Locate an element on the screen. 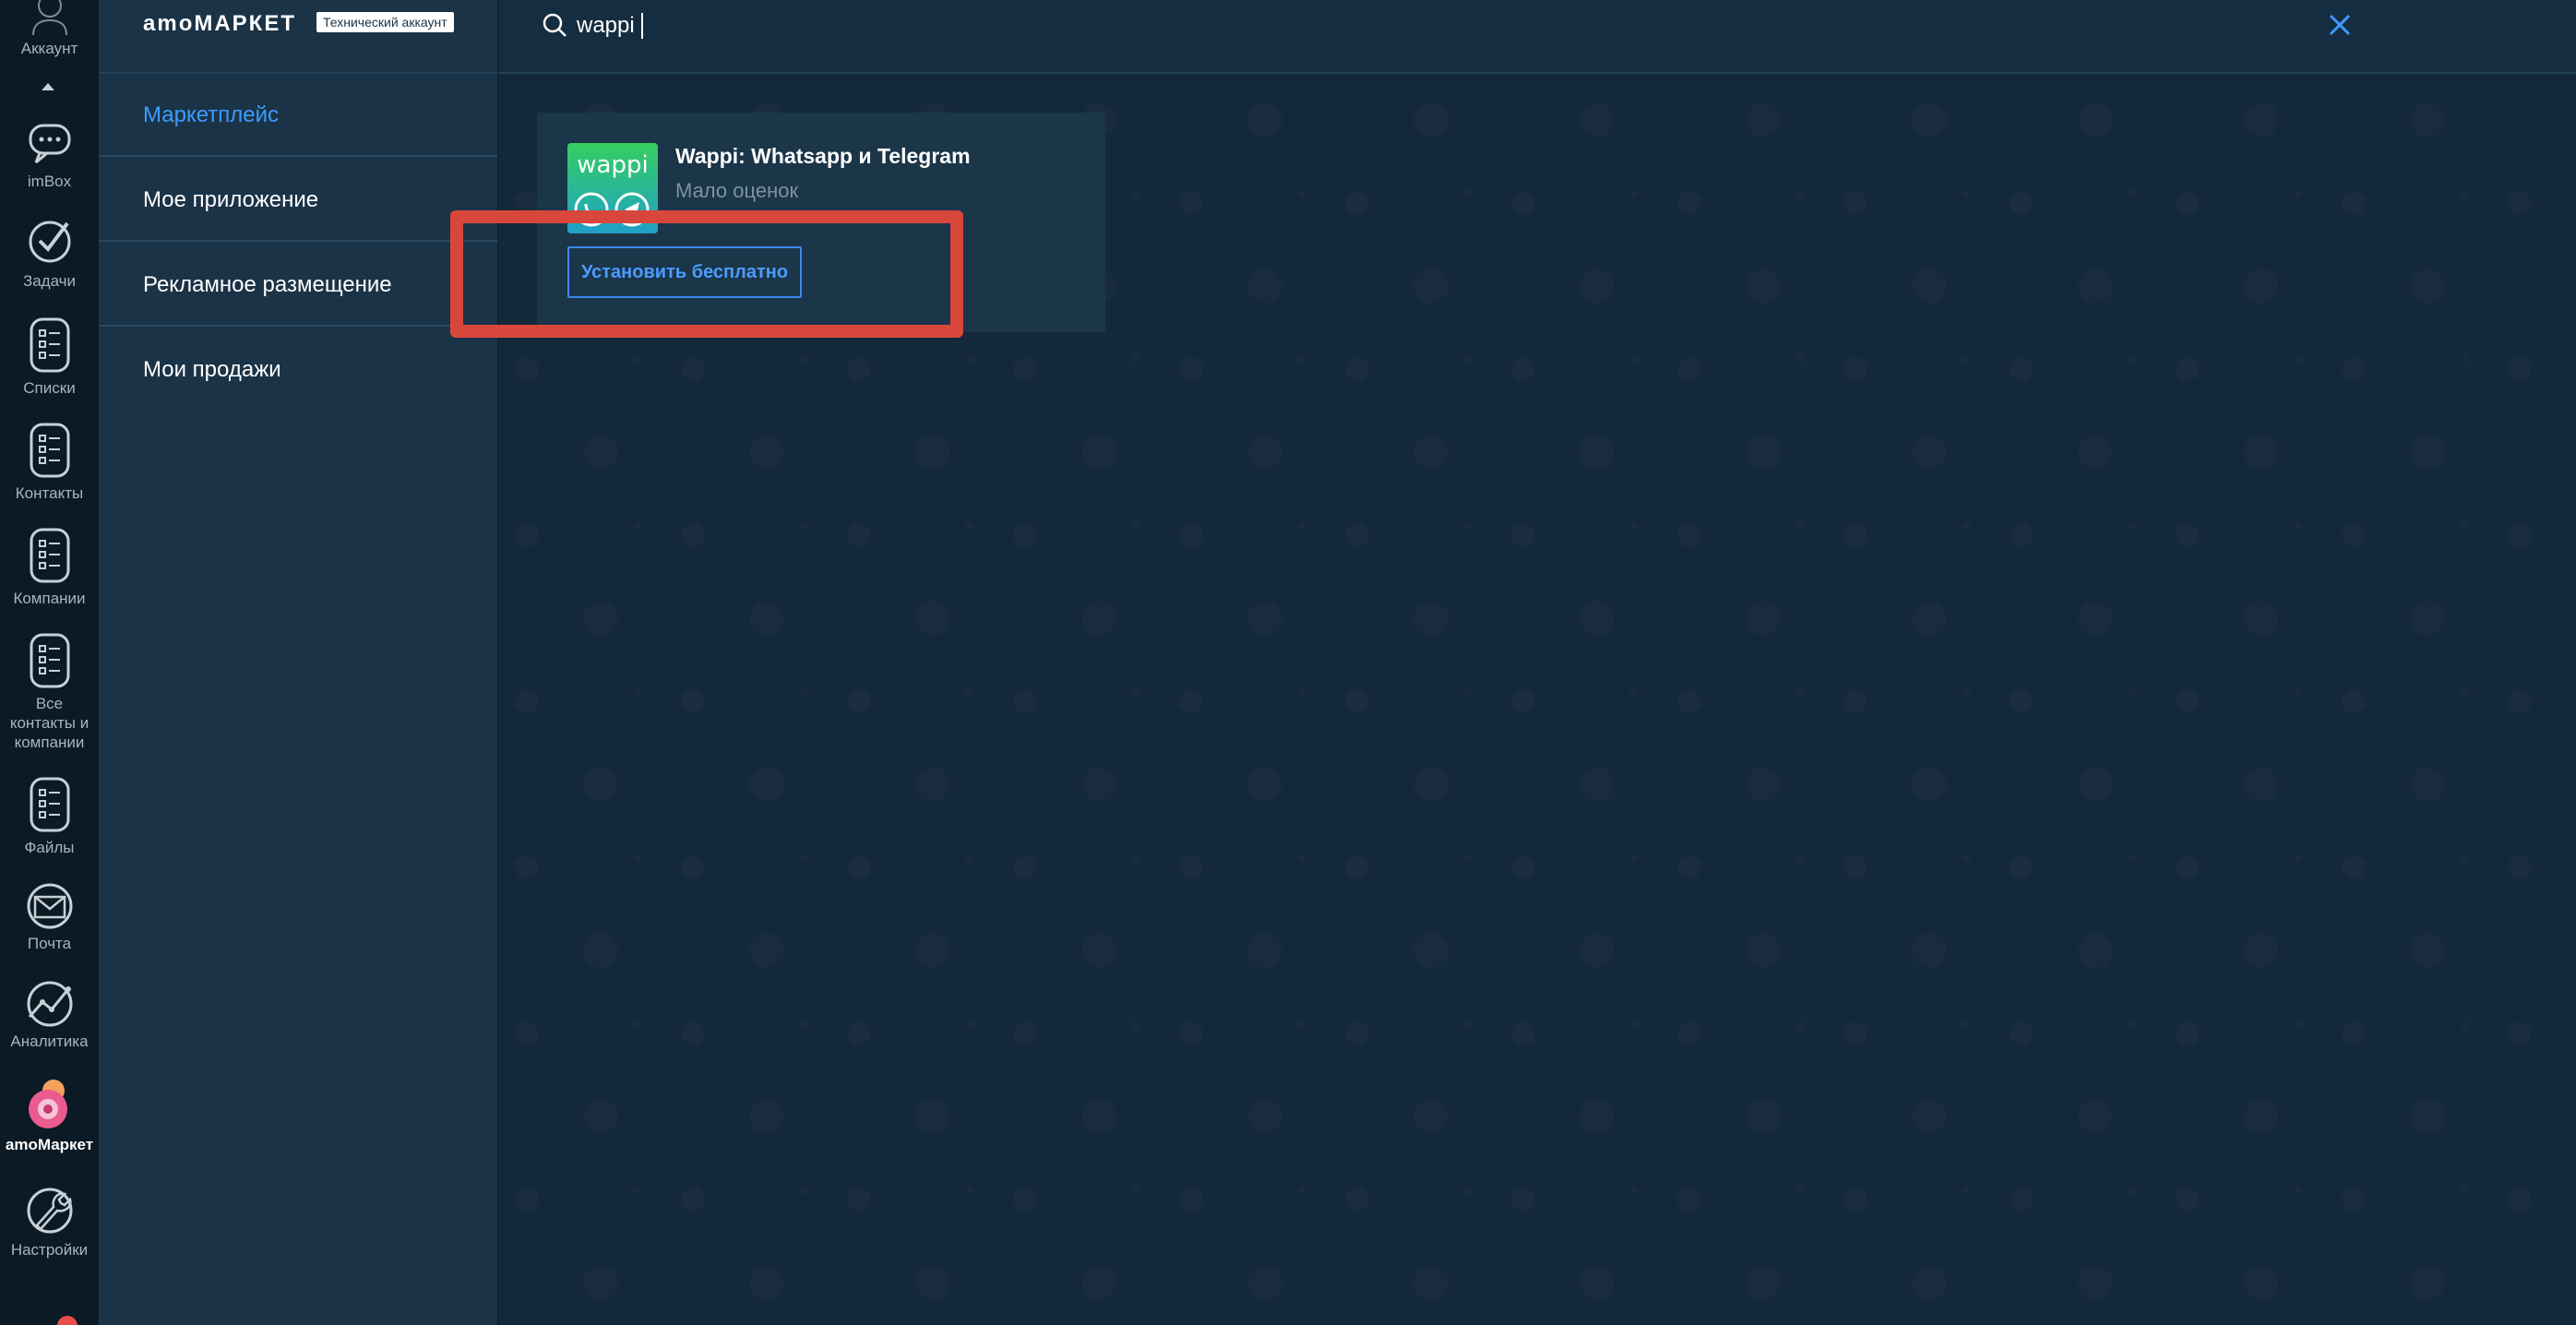 This screenshot has height=1325, width=2576. close-icon is located at coordinates (2340, 25).